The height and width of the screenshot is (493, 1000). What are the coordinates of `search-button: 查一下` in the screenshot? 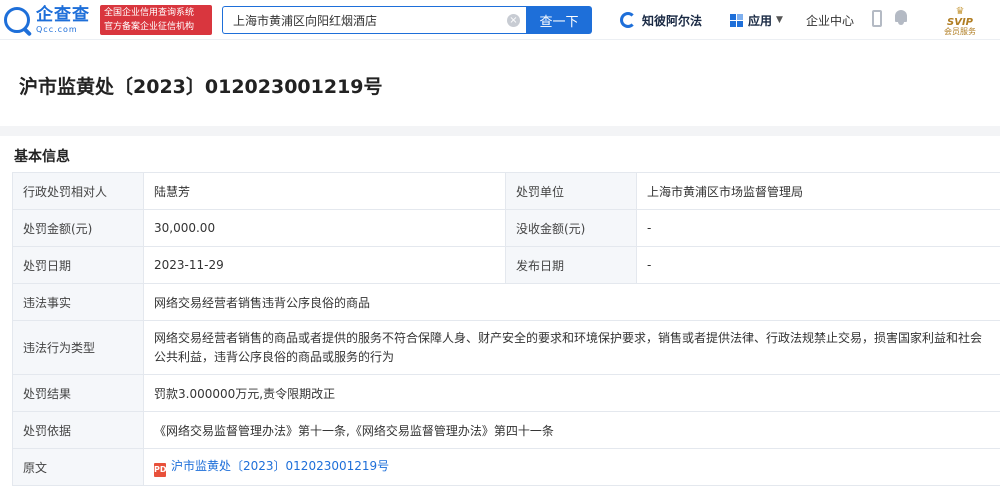 It's located at (559, 20).